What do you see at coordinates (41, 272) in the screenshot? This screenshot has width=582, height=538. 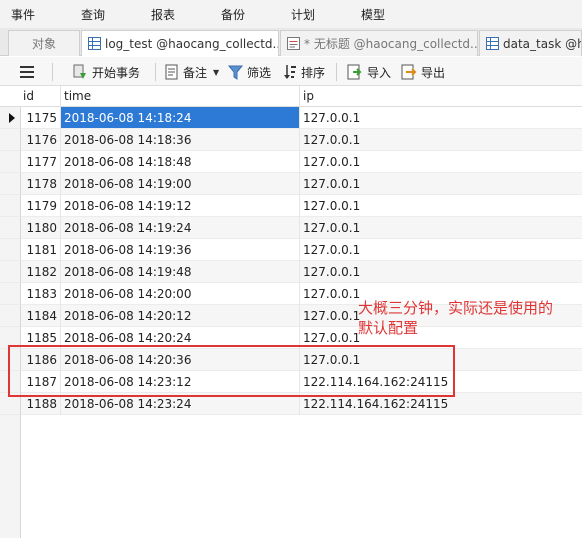 I see `cell-id: 1182` at bounding box center [41, 272].